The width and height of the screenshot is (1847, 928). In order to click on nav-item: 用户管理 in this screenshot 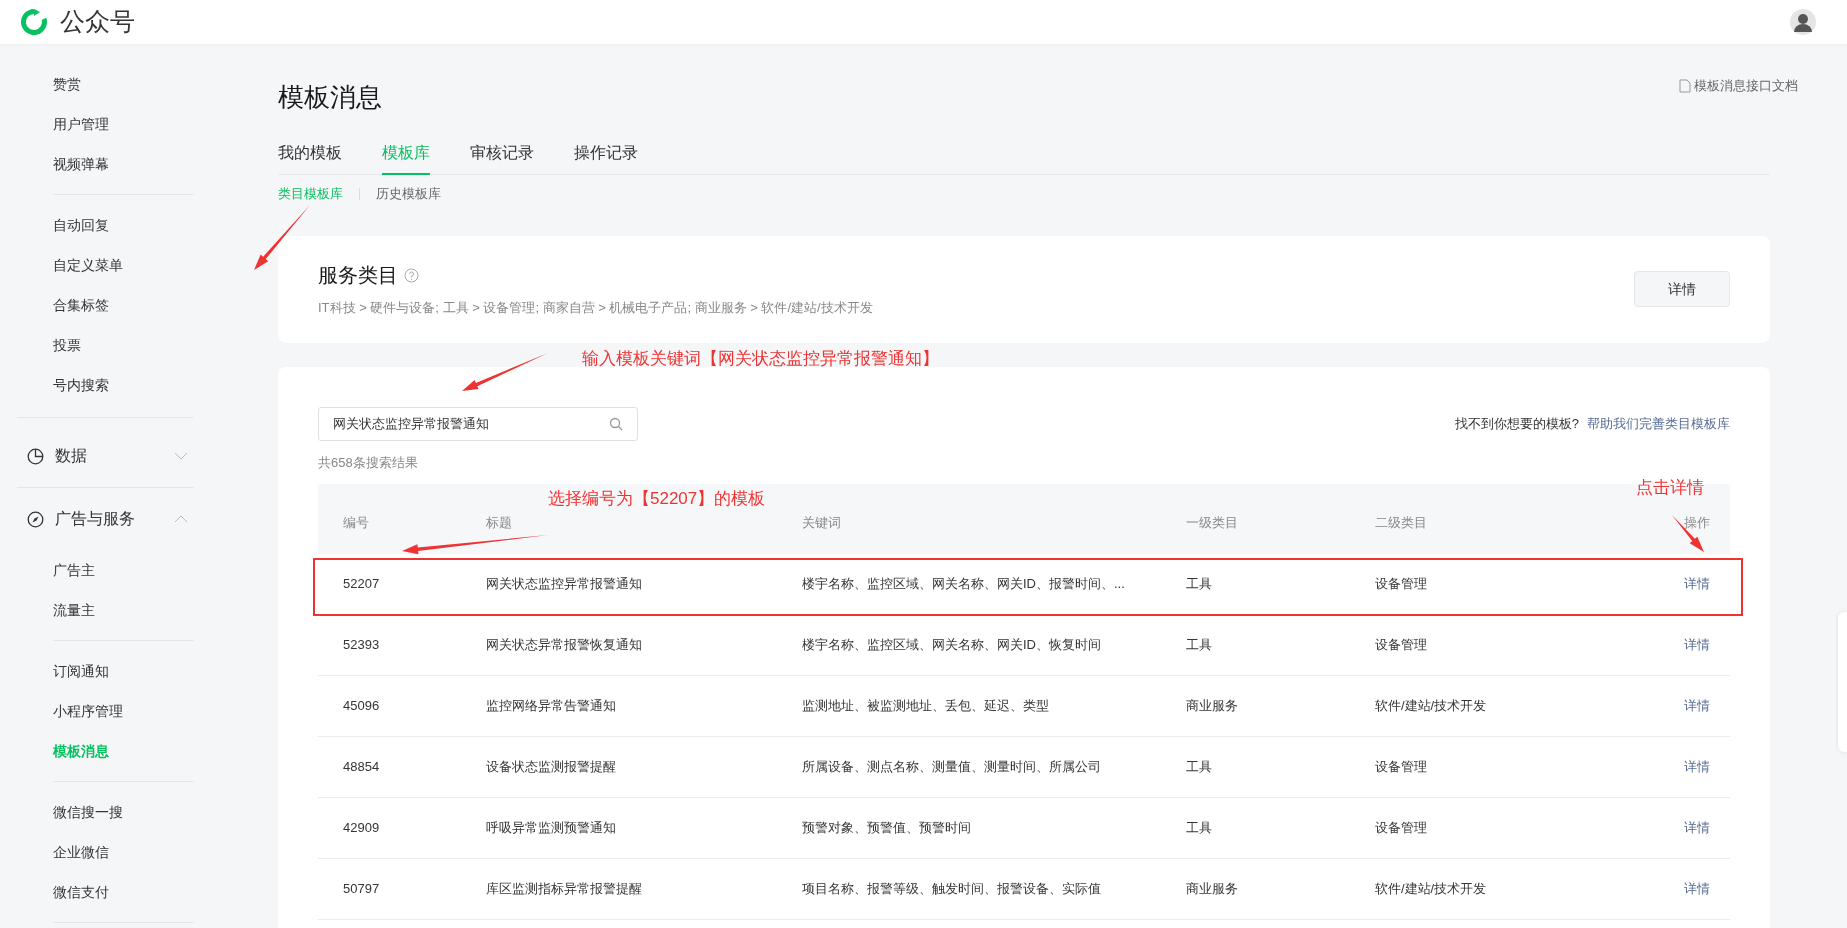, I will do `click(113, 124)`.